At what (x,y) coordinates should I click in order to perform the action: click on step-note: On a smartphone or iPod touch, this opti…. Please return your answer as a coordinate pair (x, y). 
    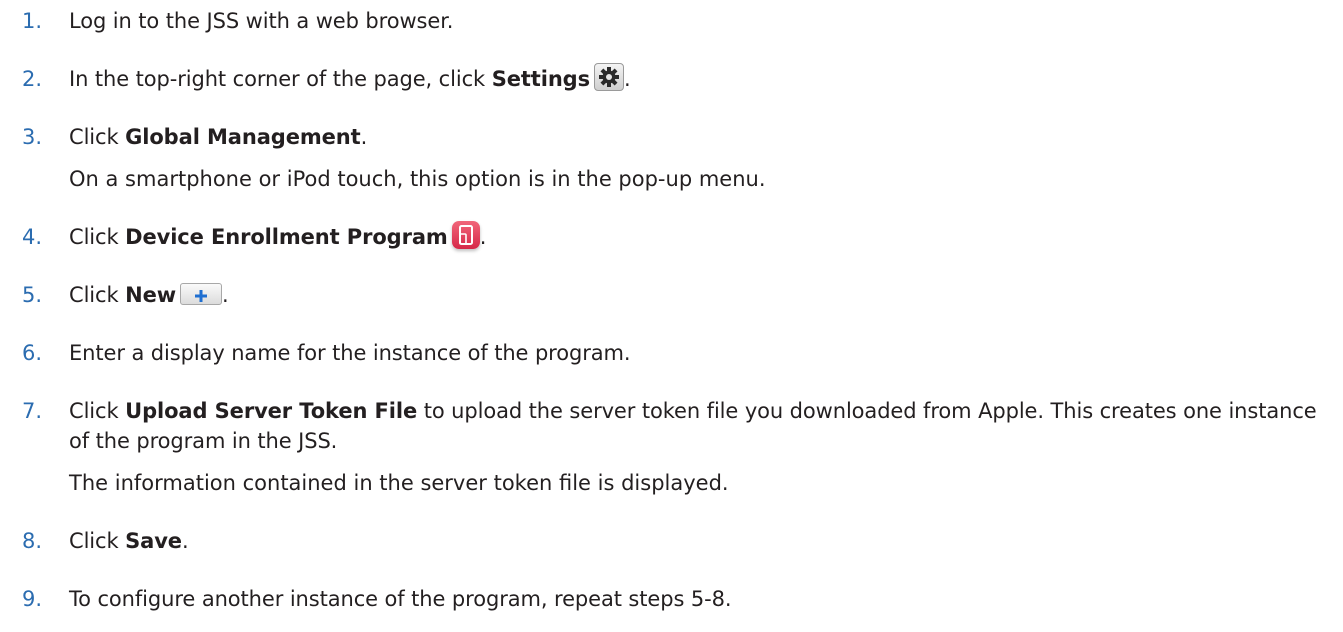
    Looking at the image, I should click on (417, 179).